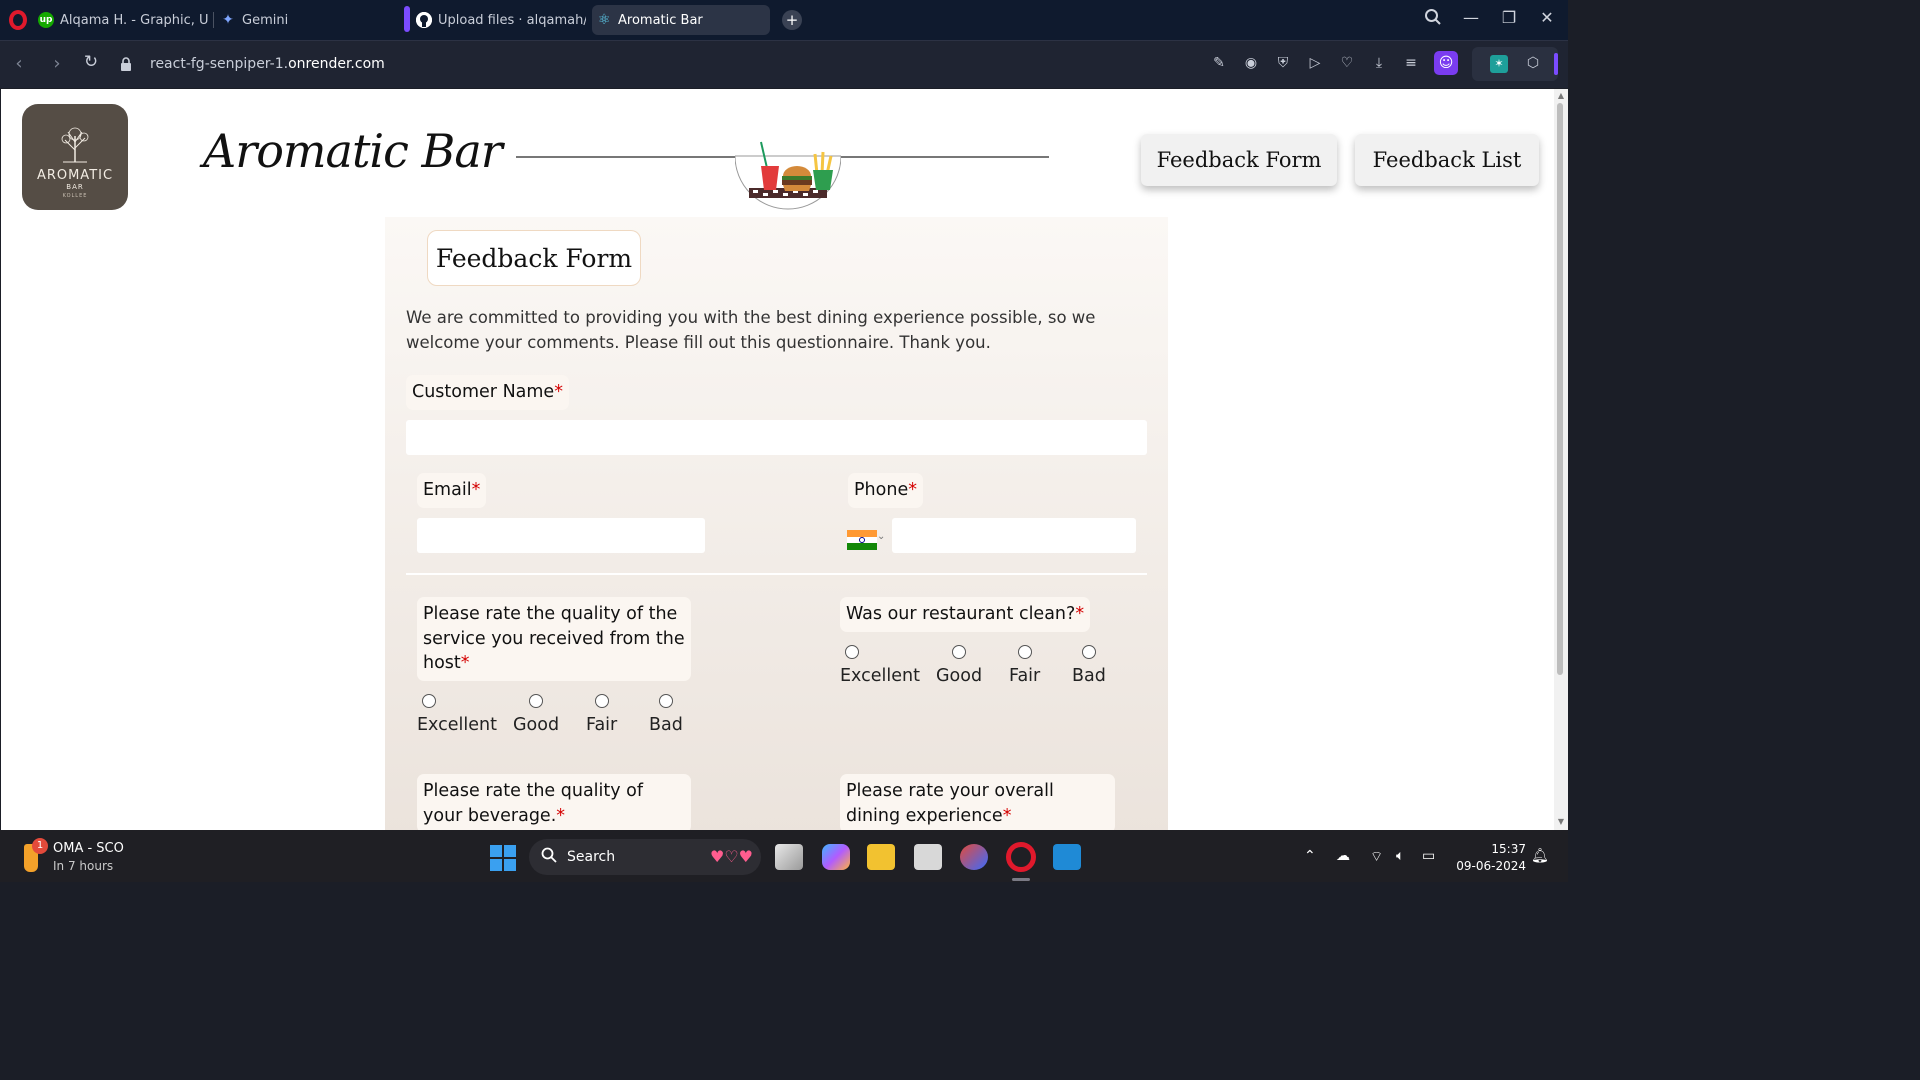  Describe the element at coordinates (1447, 160) in the screenshot. I see `nav-feedback-list: Feedback List` at that location.